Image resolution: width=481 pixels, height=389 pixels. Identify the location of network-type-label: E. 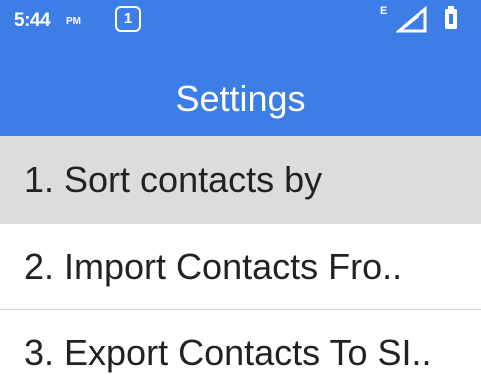
(384, 11).